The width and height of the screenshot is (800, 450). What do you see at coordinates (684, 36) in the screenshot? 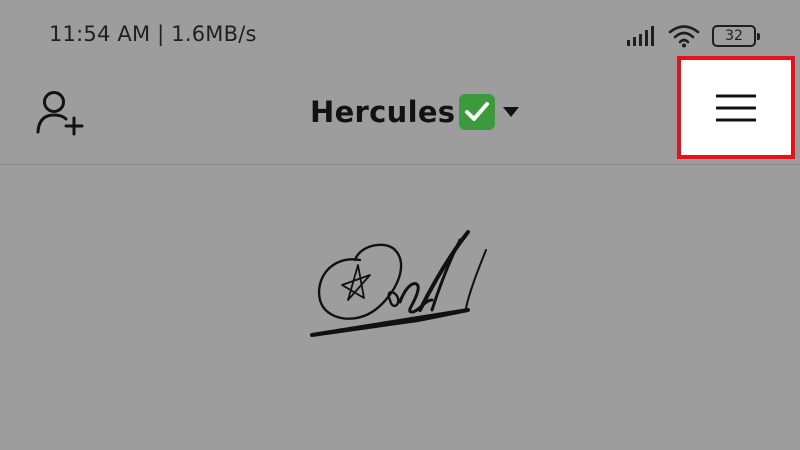
I see `wifi-icon` at bounding box center [684, 36].